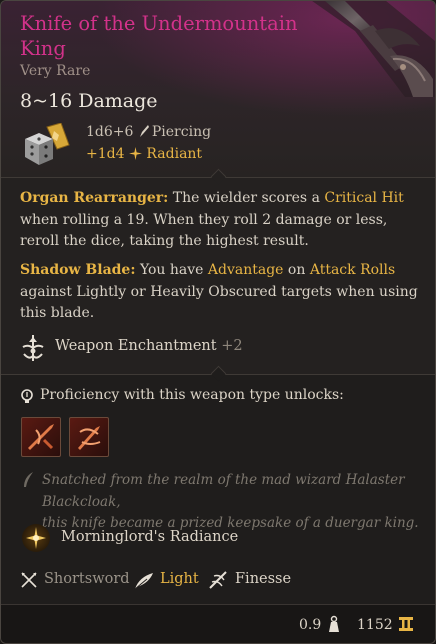 The height and width of the screenshot is (644, 436). What do you see at coordinates (27, 396) in the screenshot?
I see `lightbulb-icon` at bounding box center [27, 396].